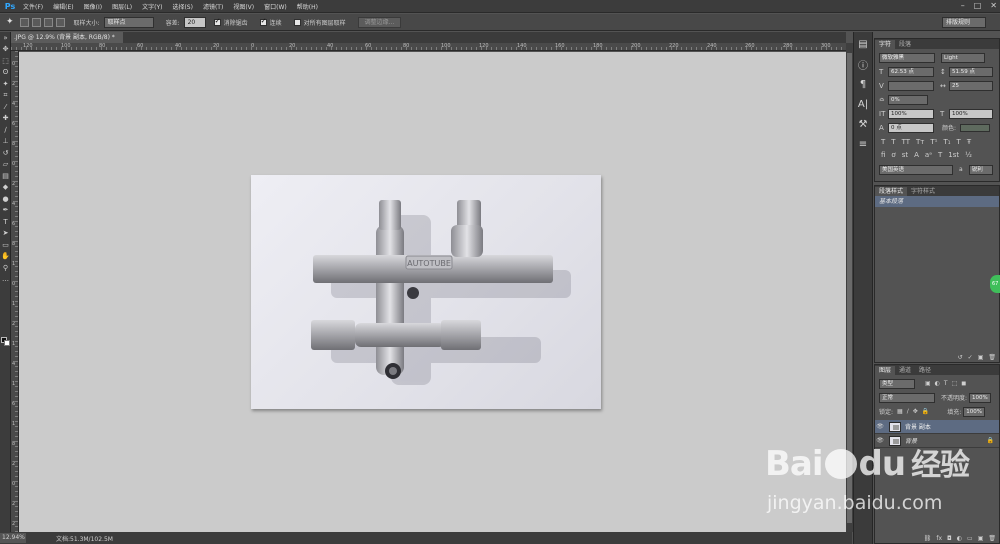  Describe the element at coordinates (194, 22) in the screenshot. I see `tolerance-input: 20` at that location.